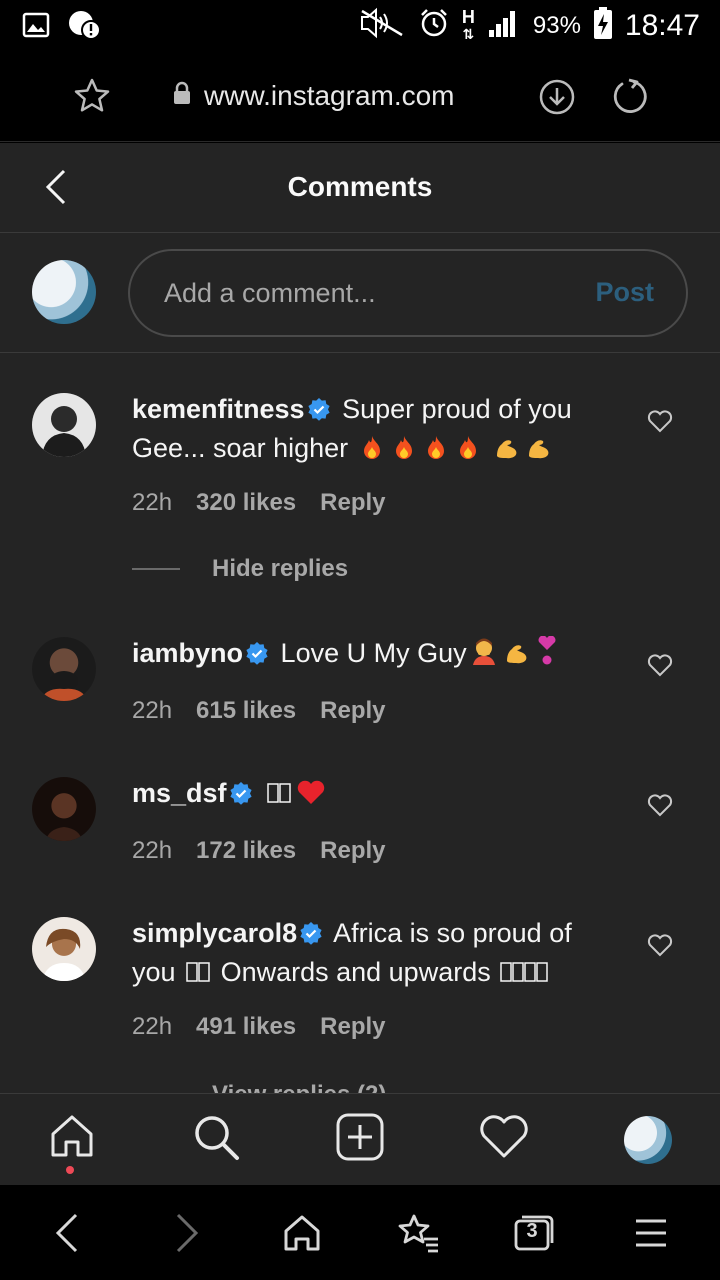 Image resolution: width=720 pixels, height=1280 pixels. What do you see at coordinates (651, 1235) in the screenshot?
I see `menu-icon` at bounding box center [651, 1235].